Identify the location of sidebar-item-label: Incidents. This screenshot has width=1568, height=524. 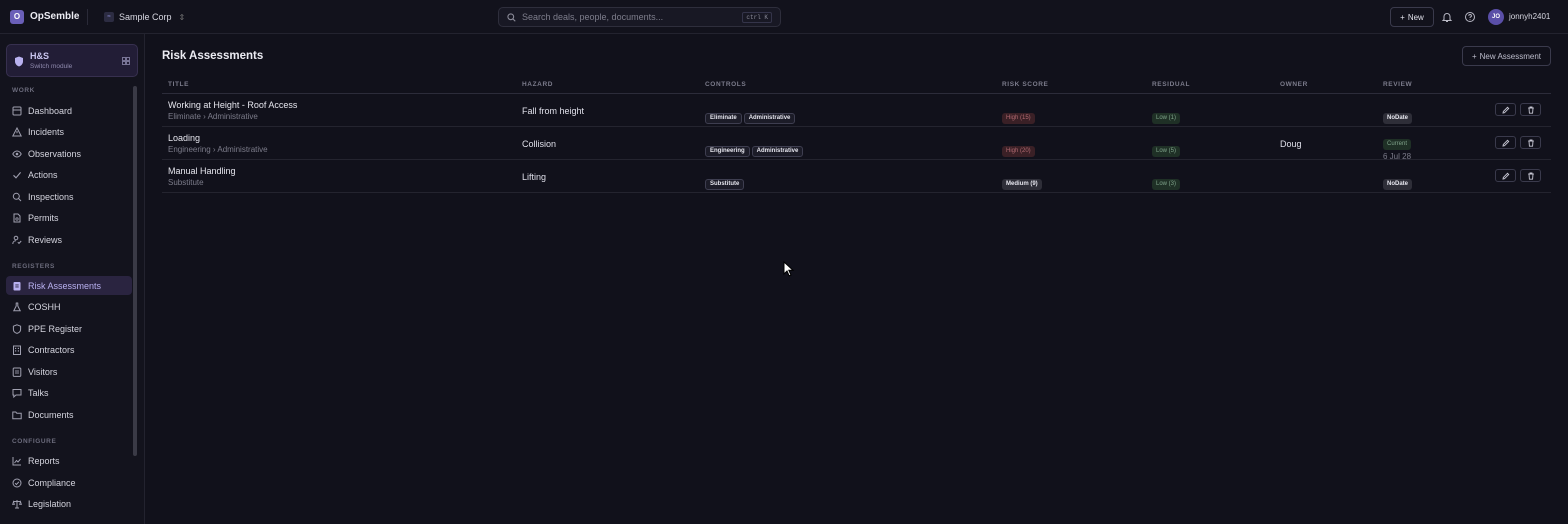
(46, 132).